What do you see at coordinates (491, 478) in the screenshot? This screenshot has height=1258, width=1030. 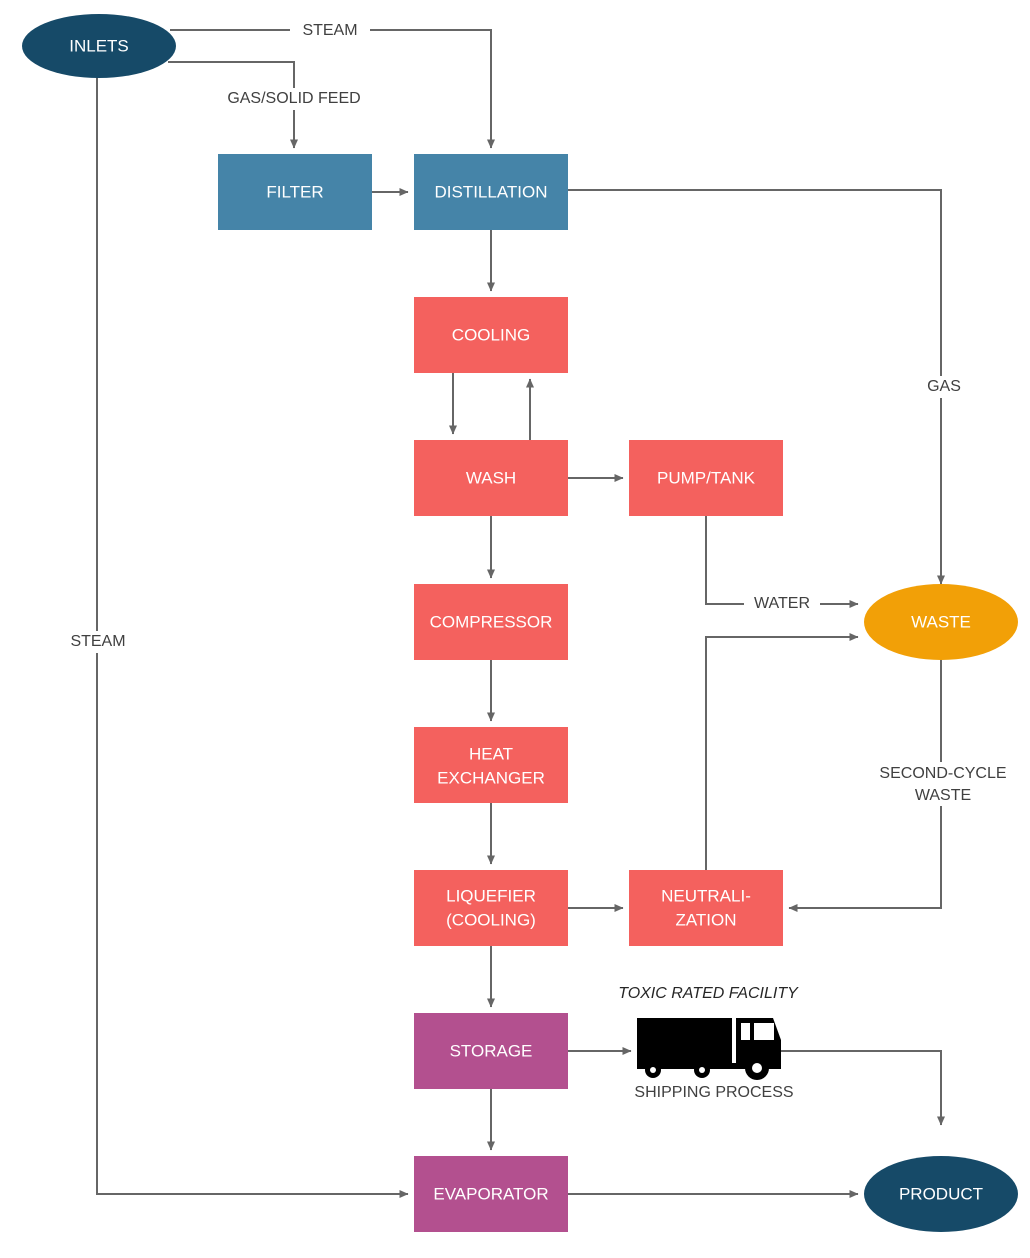 I see `node-wash: WASH` at bounding box center [491, 478].